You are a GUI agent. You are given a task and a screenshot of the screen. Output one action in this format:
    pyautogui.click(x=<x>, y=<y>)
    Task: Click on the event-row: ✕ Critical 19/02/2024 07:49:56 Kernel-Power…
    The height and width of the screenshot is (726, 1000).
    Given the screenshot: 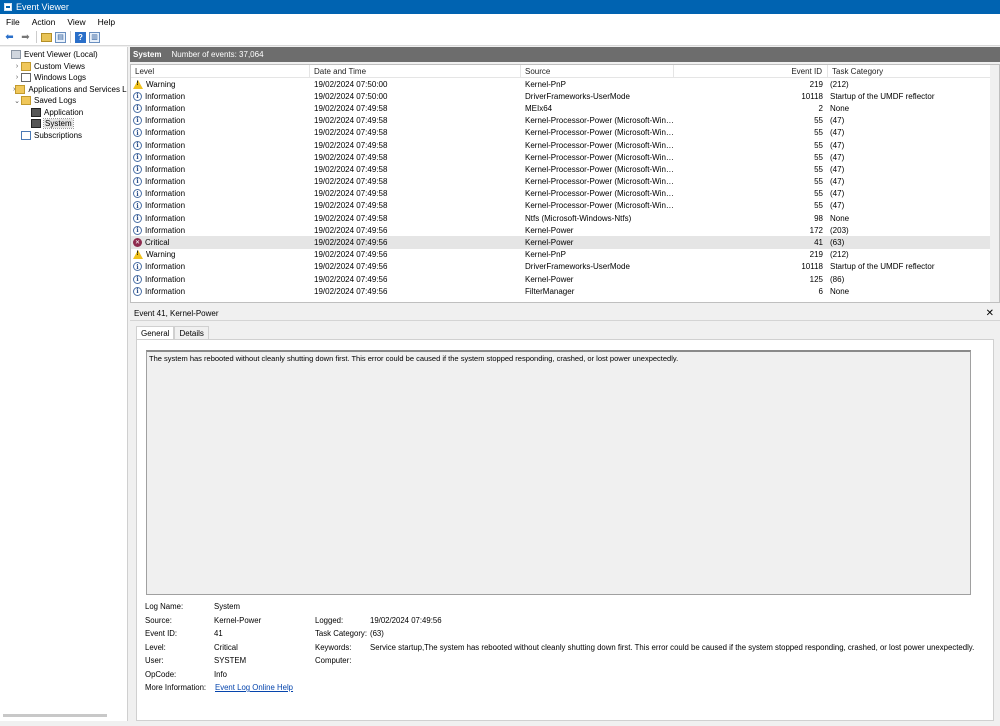 What is the action you would take?
    pyautogui.click(x=565, y=242)
    